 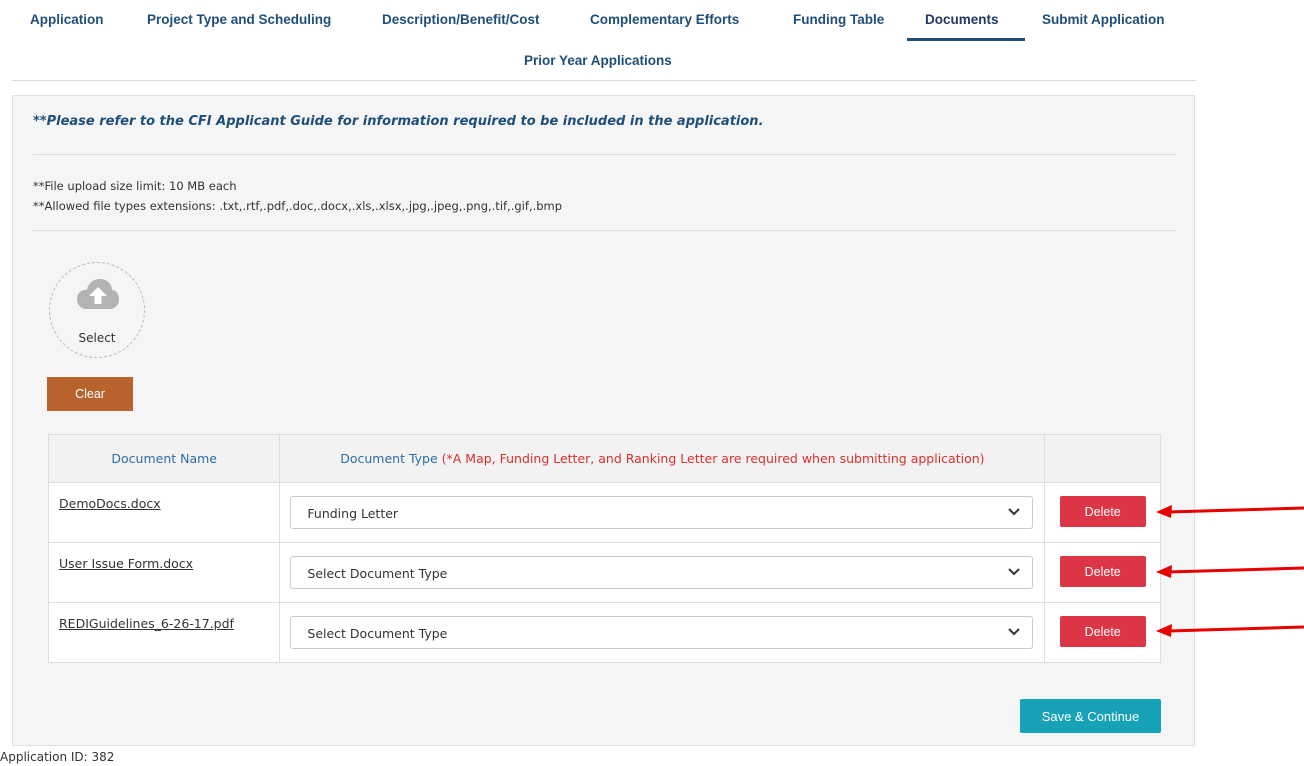 What do you see at coordinates (598, 60) in the screenshot?
I see `tab-prior-year-applications: Prior Year Applications` at bounding box center [598, 60].